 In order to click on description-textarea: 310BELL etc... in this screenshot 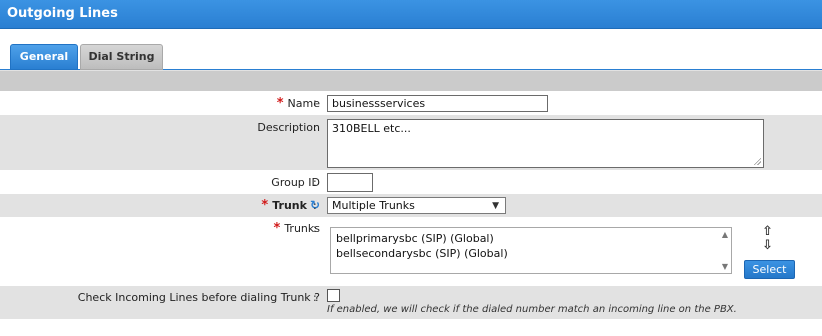, I will do `click(545, 143)`.